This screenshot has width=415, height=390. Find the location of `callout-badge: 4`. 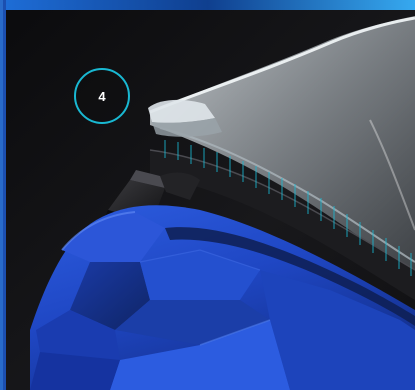

callout-badge: 4 is located at coordinates (102, 96).